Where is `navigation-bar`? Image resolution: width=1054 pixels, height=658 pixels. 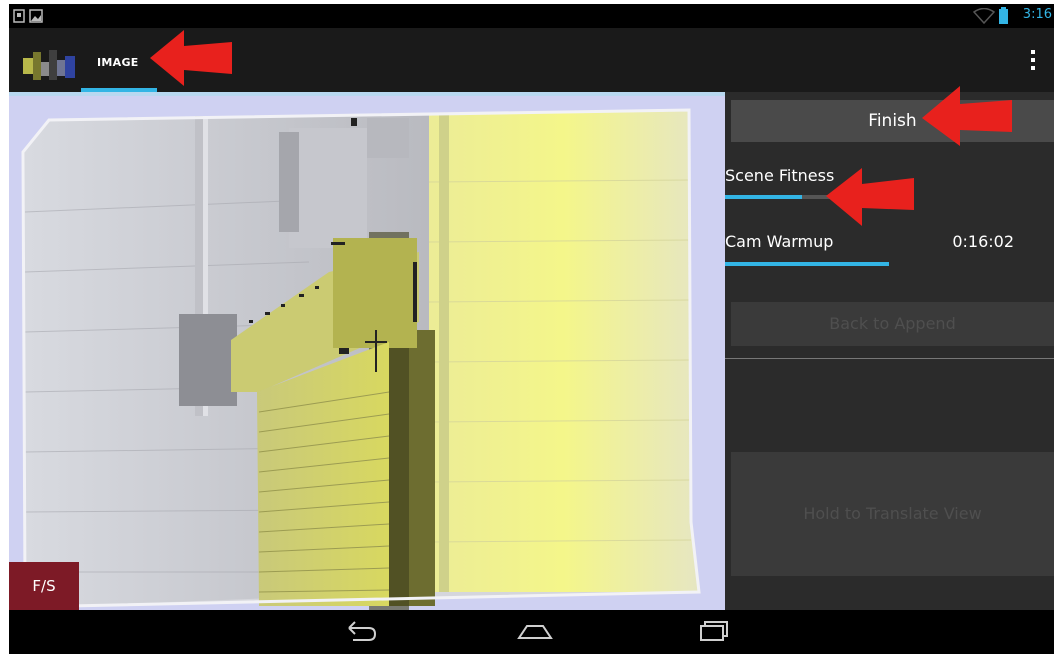
navigation-bar is located at coordinates (531, 632).